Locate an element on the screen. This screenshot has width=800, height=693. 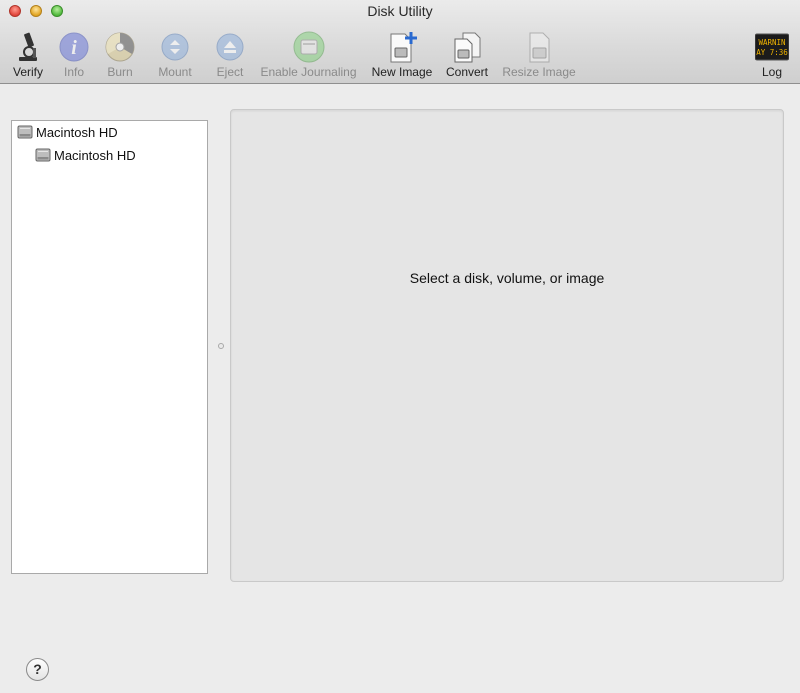
verify-button: Verify is located at coordinates (28, 56).